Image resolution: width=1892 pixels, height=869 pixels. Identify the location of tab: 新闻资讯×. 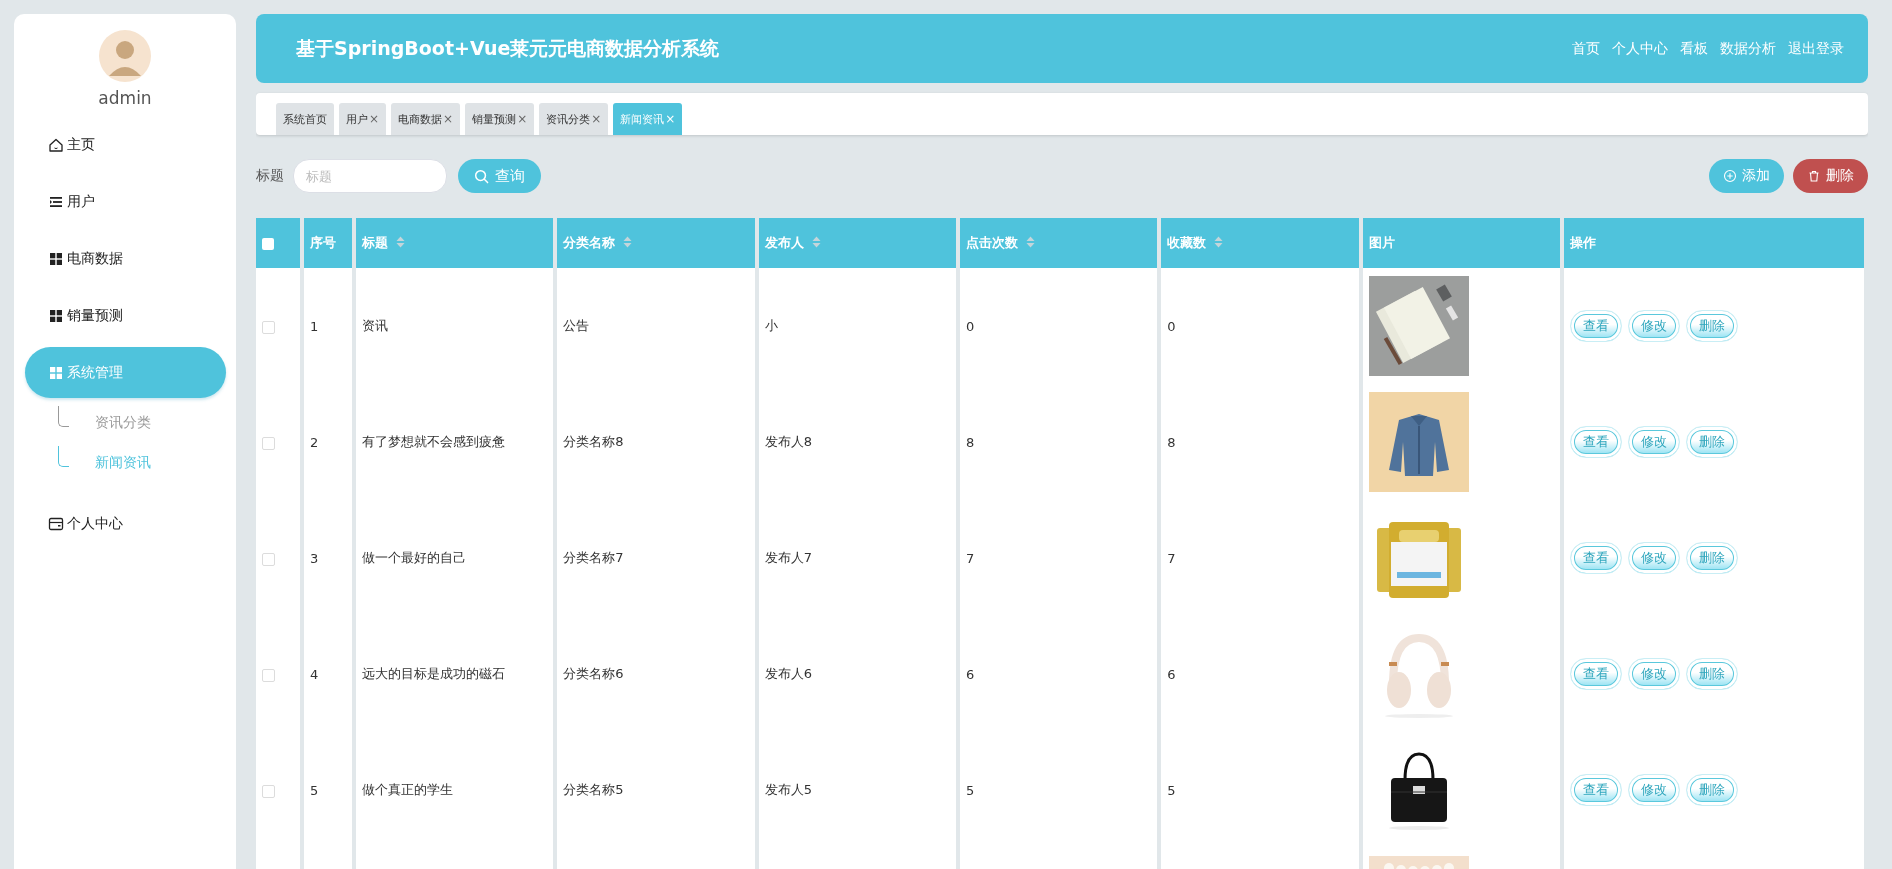
(648, 119).